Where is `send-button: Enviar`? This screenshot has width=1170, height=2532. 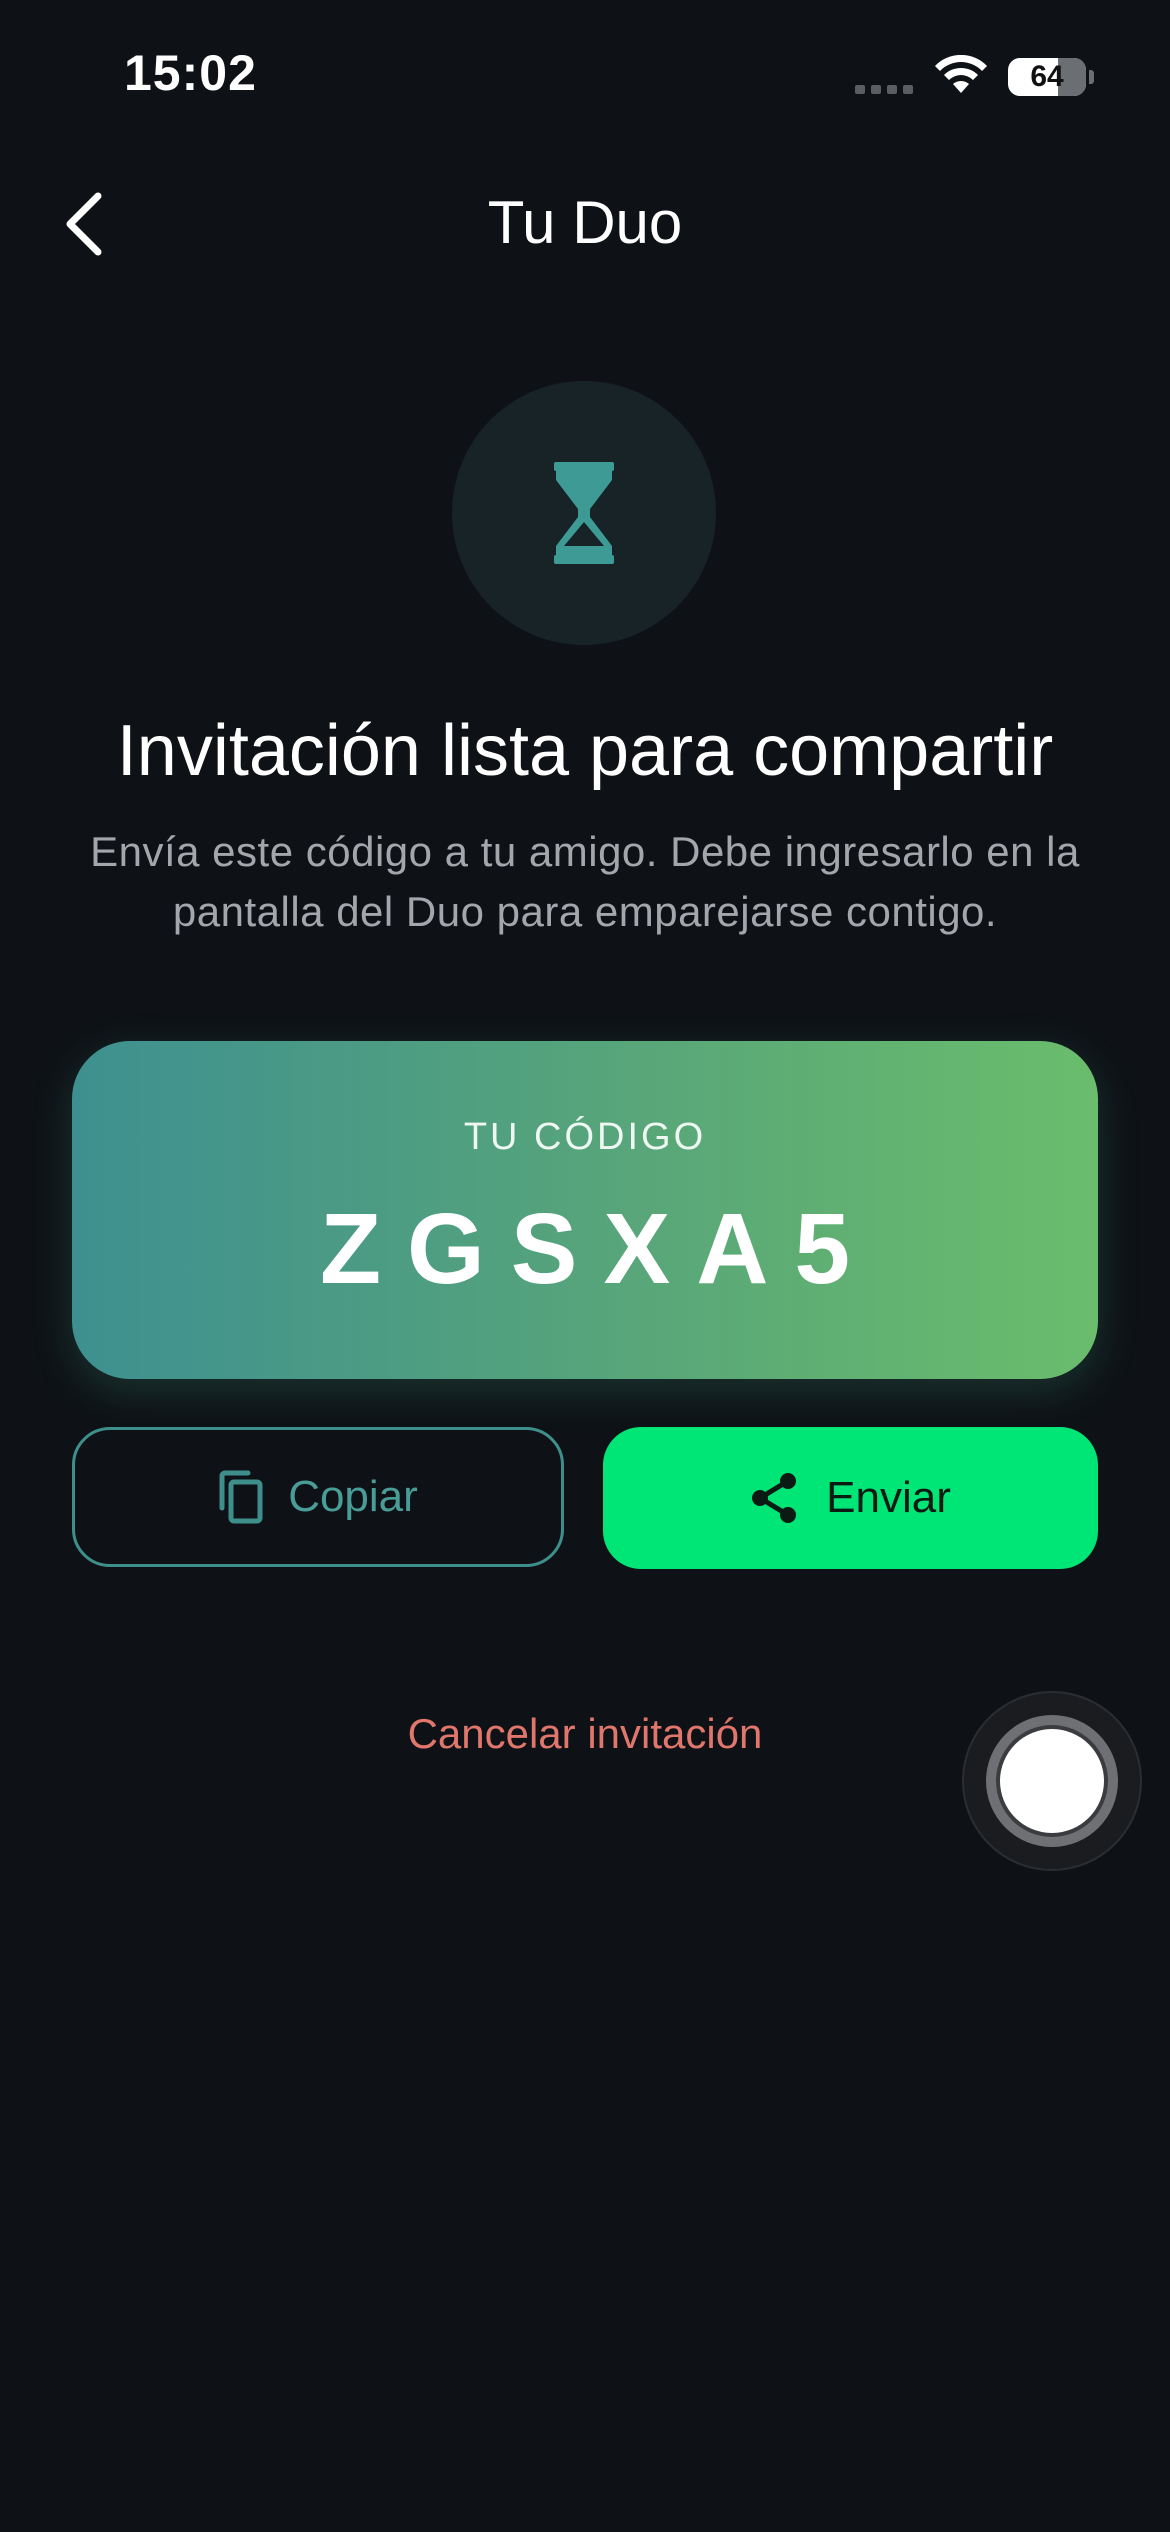 send-button: Enviar is located at coordinates (850, 1498).